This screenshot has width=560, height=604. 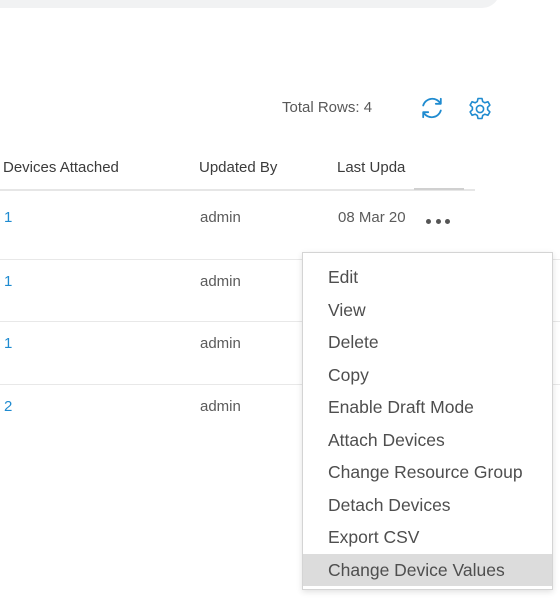 What do you see at coordinates (375, 167) in the screenshot?
I see `column-header-last-updated: Last Upda` at bounding box center [375, 167].